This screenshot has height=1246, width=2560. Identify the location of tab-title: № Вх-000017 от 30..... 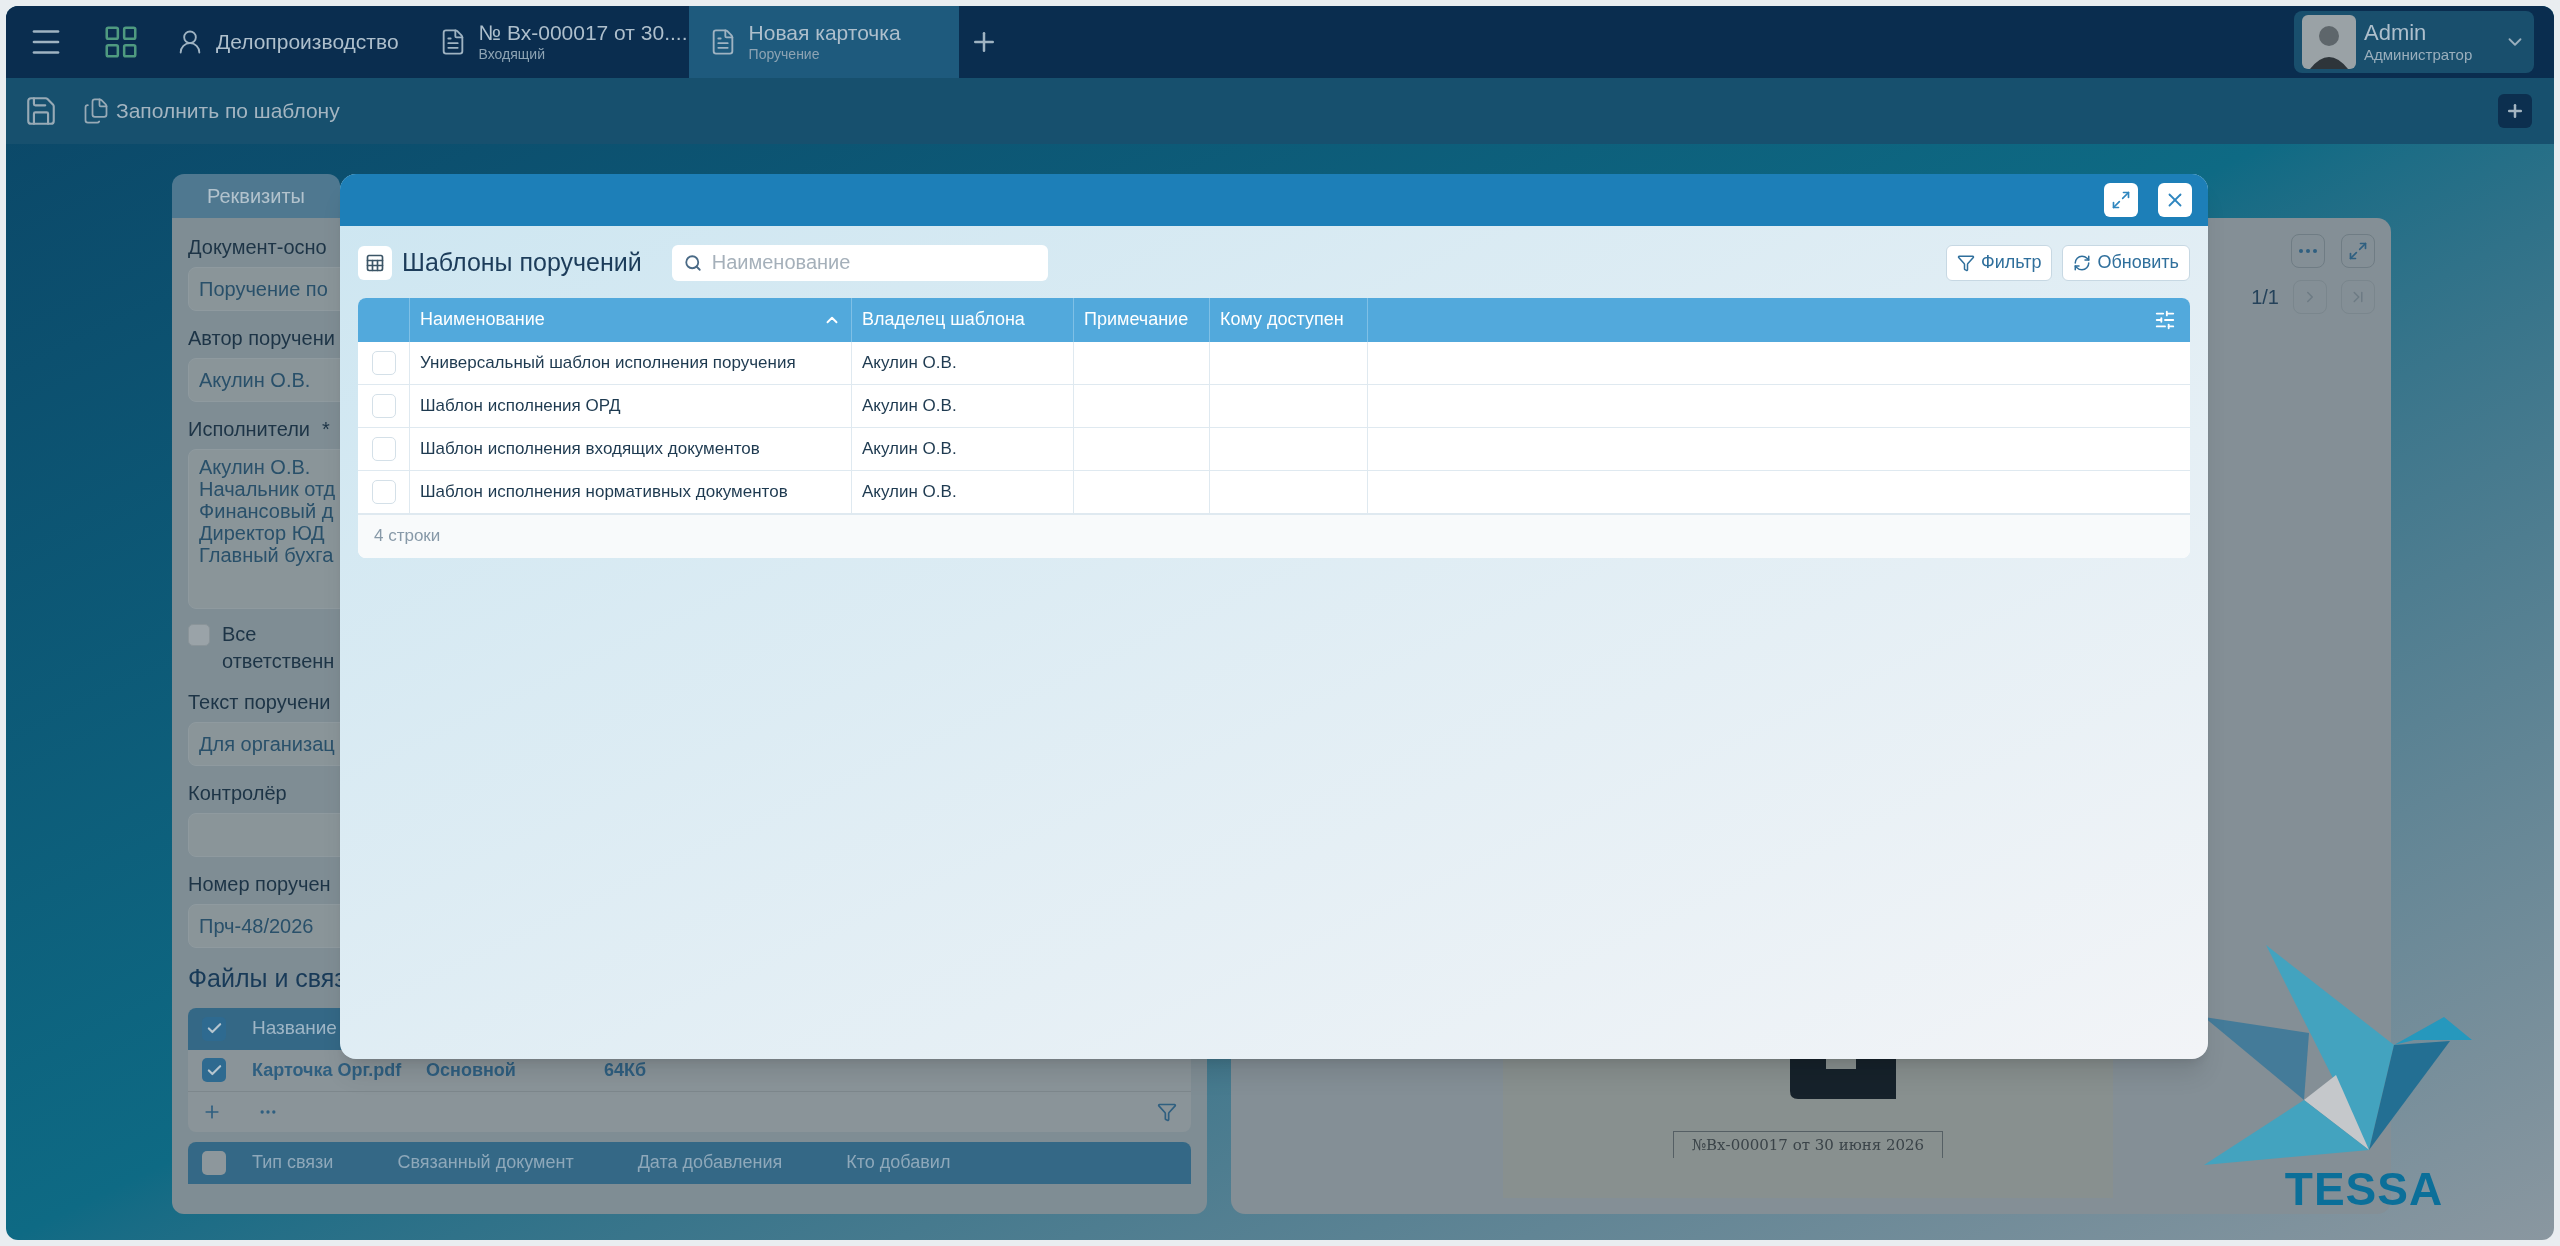
(583, 33).